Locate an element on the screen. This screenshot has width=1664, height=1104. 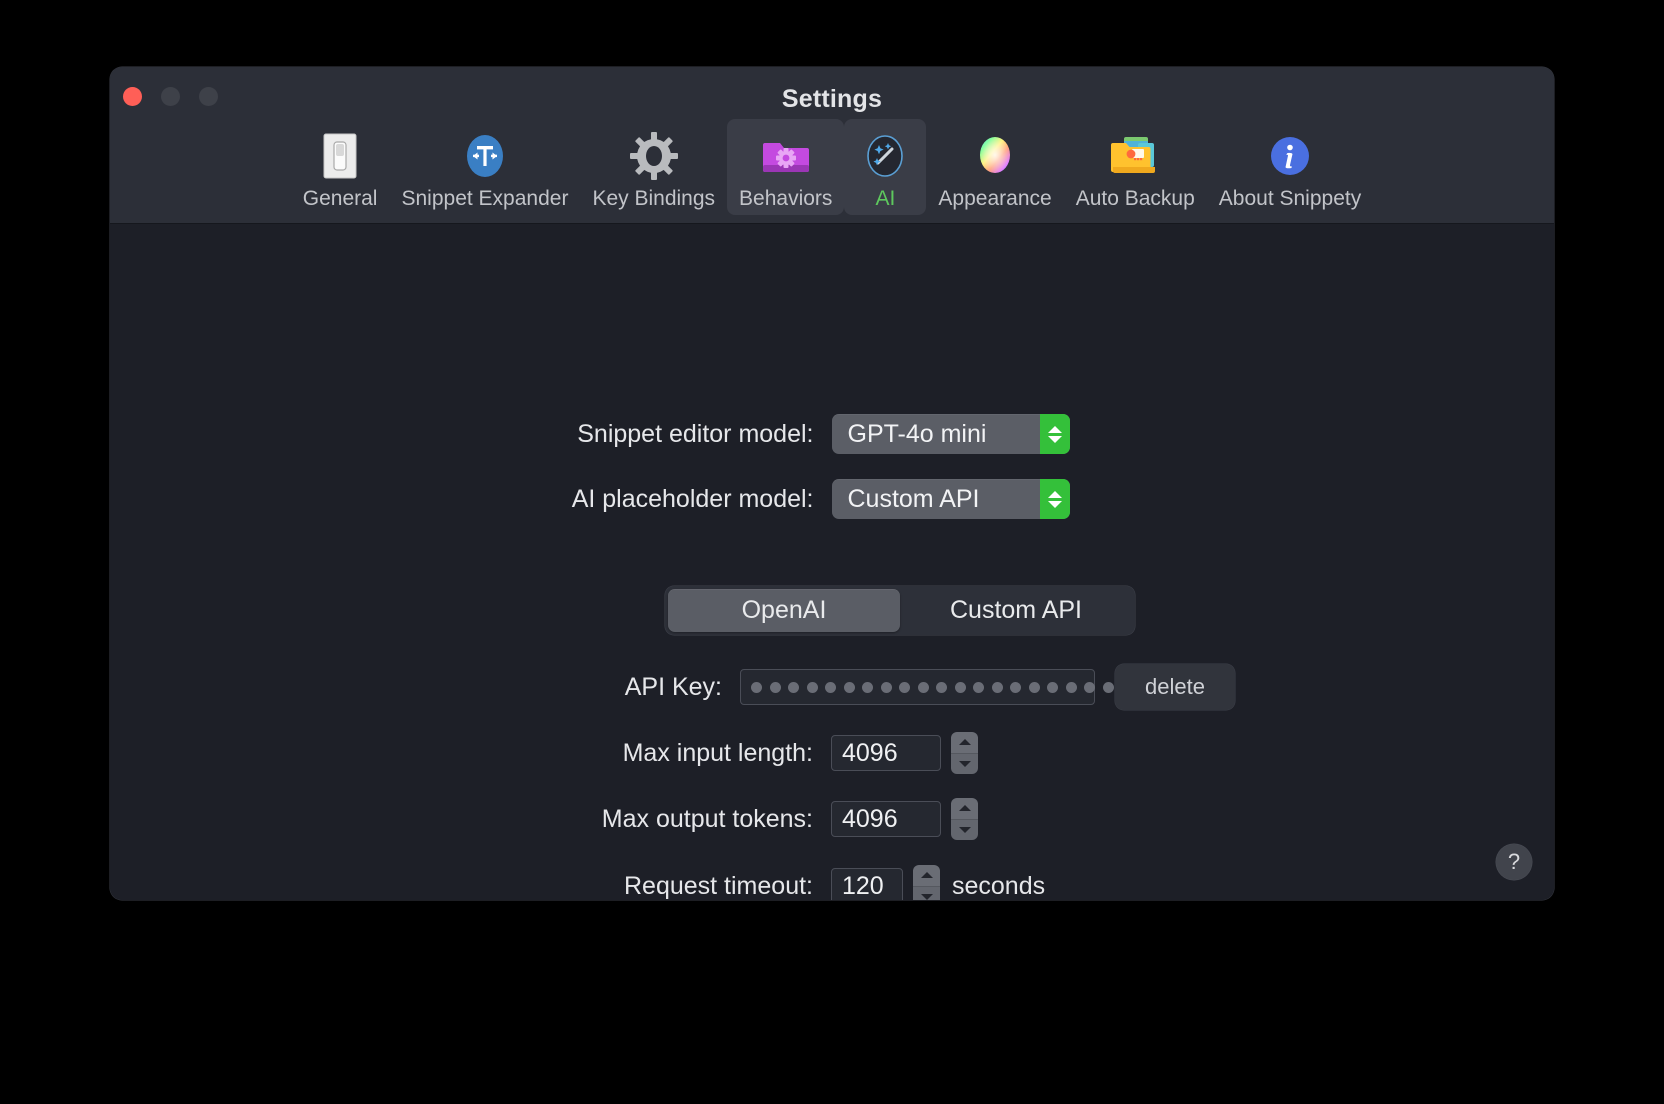
label-max-input-length: Max input length: is located at coordinates (717, 752).